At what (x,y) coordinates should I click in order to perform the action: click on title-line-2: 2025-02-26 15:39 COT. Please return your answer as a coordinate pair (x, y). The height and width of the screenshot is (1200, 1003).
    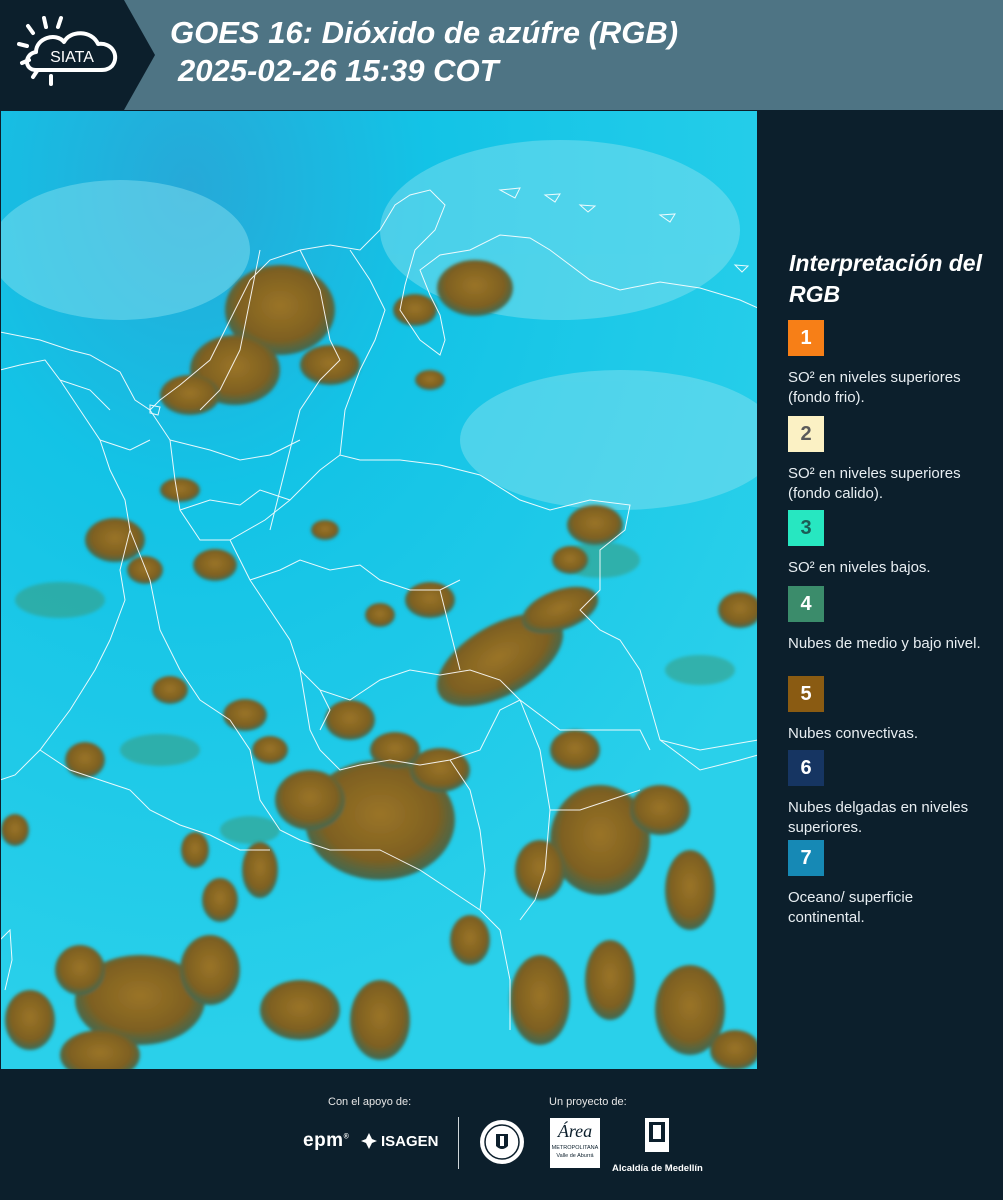
    Looking at the image, I should click on (338, 70).